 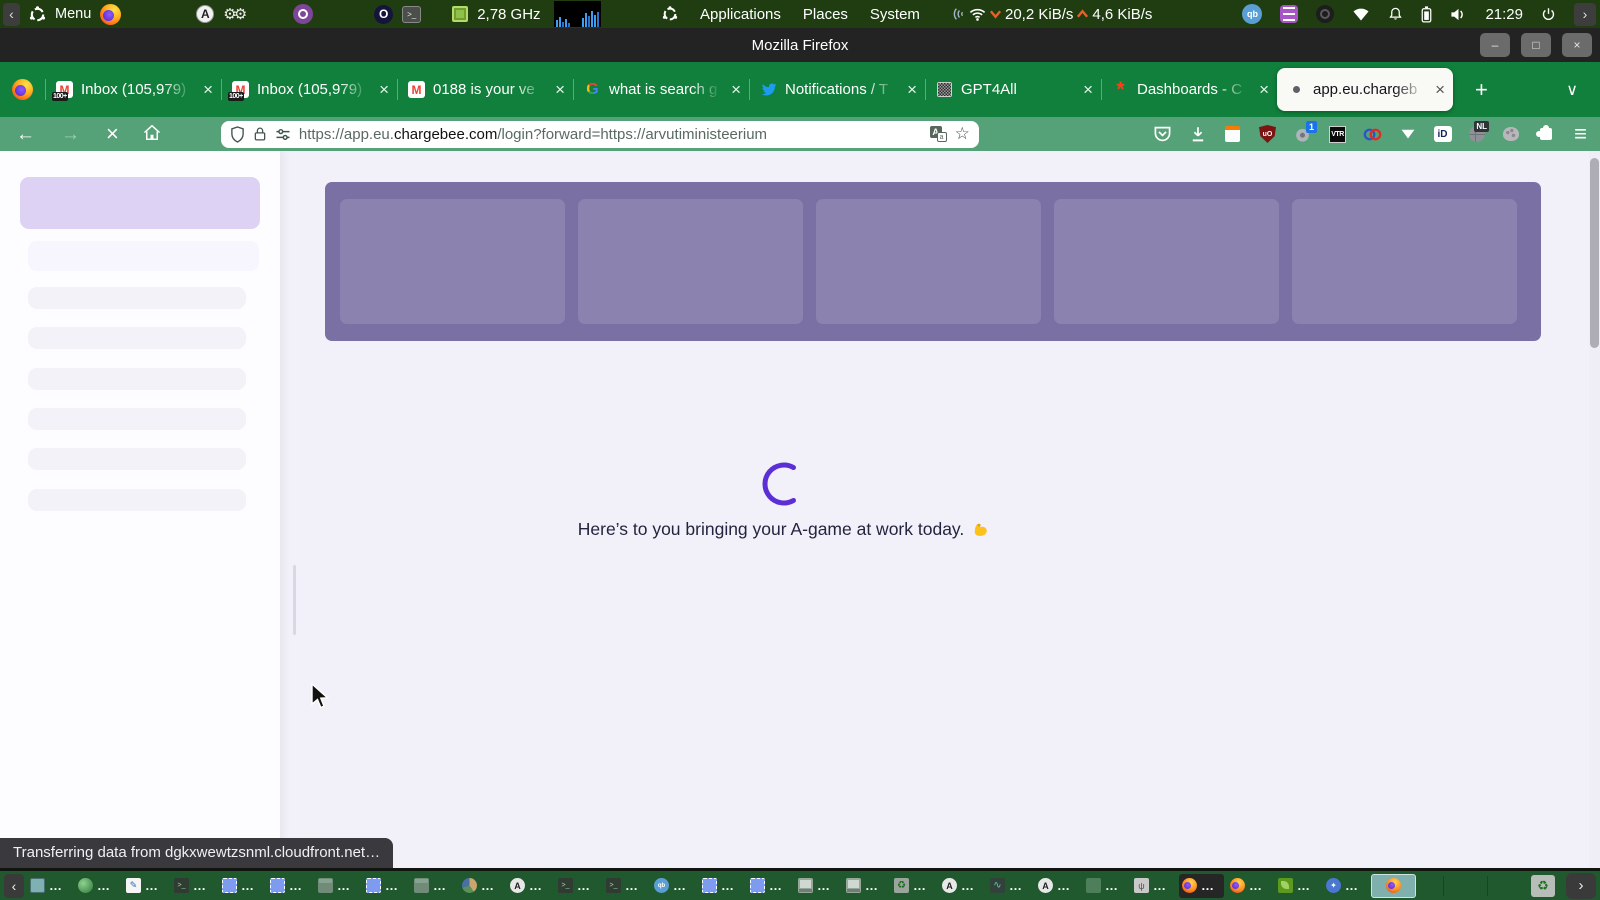 I want to click on browser-tab: M G * Notifications / T ×, so click(x=837, y=89).